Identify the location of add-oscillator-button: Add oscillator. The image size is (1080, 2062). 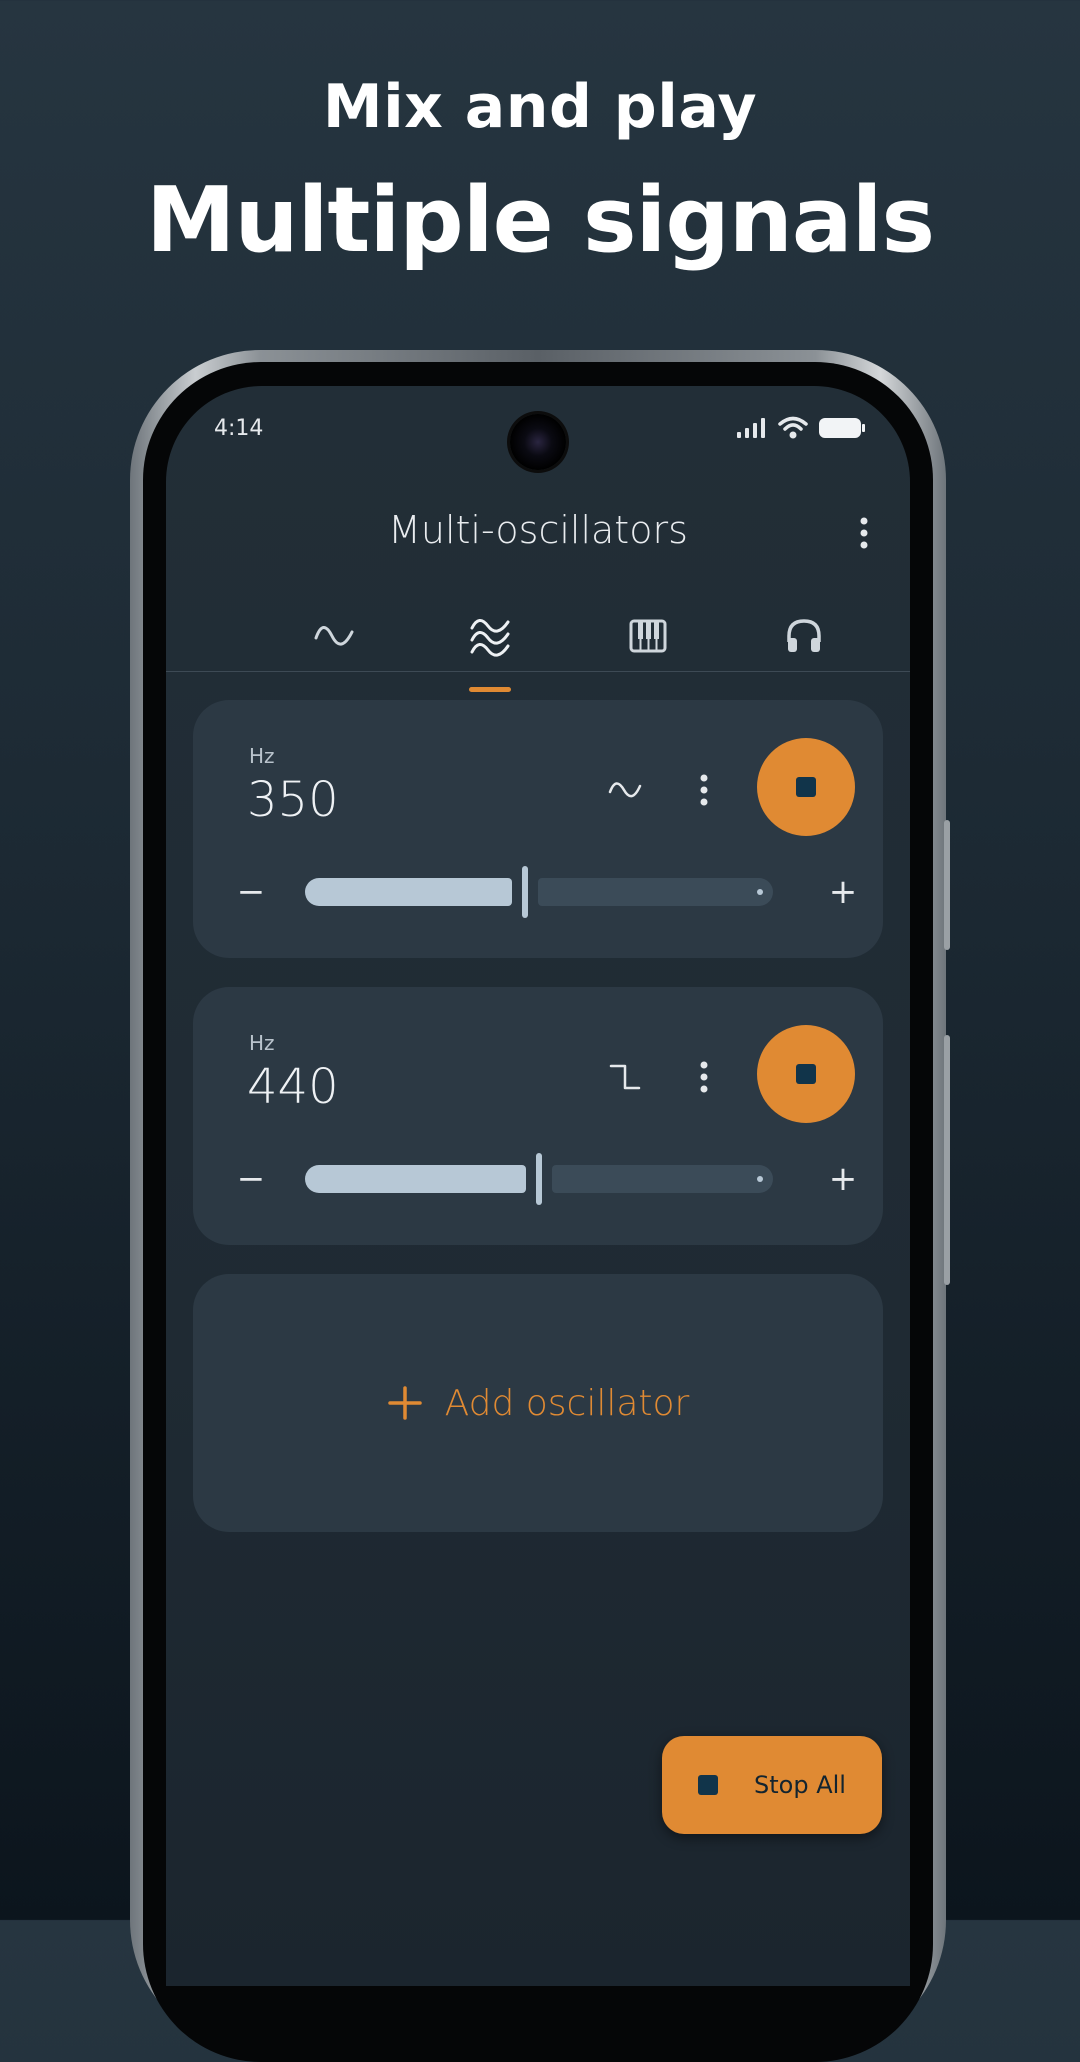
(538, 1403).